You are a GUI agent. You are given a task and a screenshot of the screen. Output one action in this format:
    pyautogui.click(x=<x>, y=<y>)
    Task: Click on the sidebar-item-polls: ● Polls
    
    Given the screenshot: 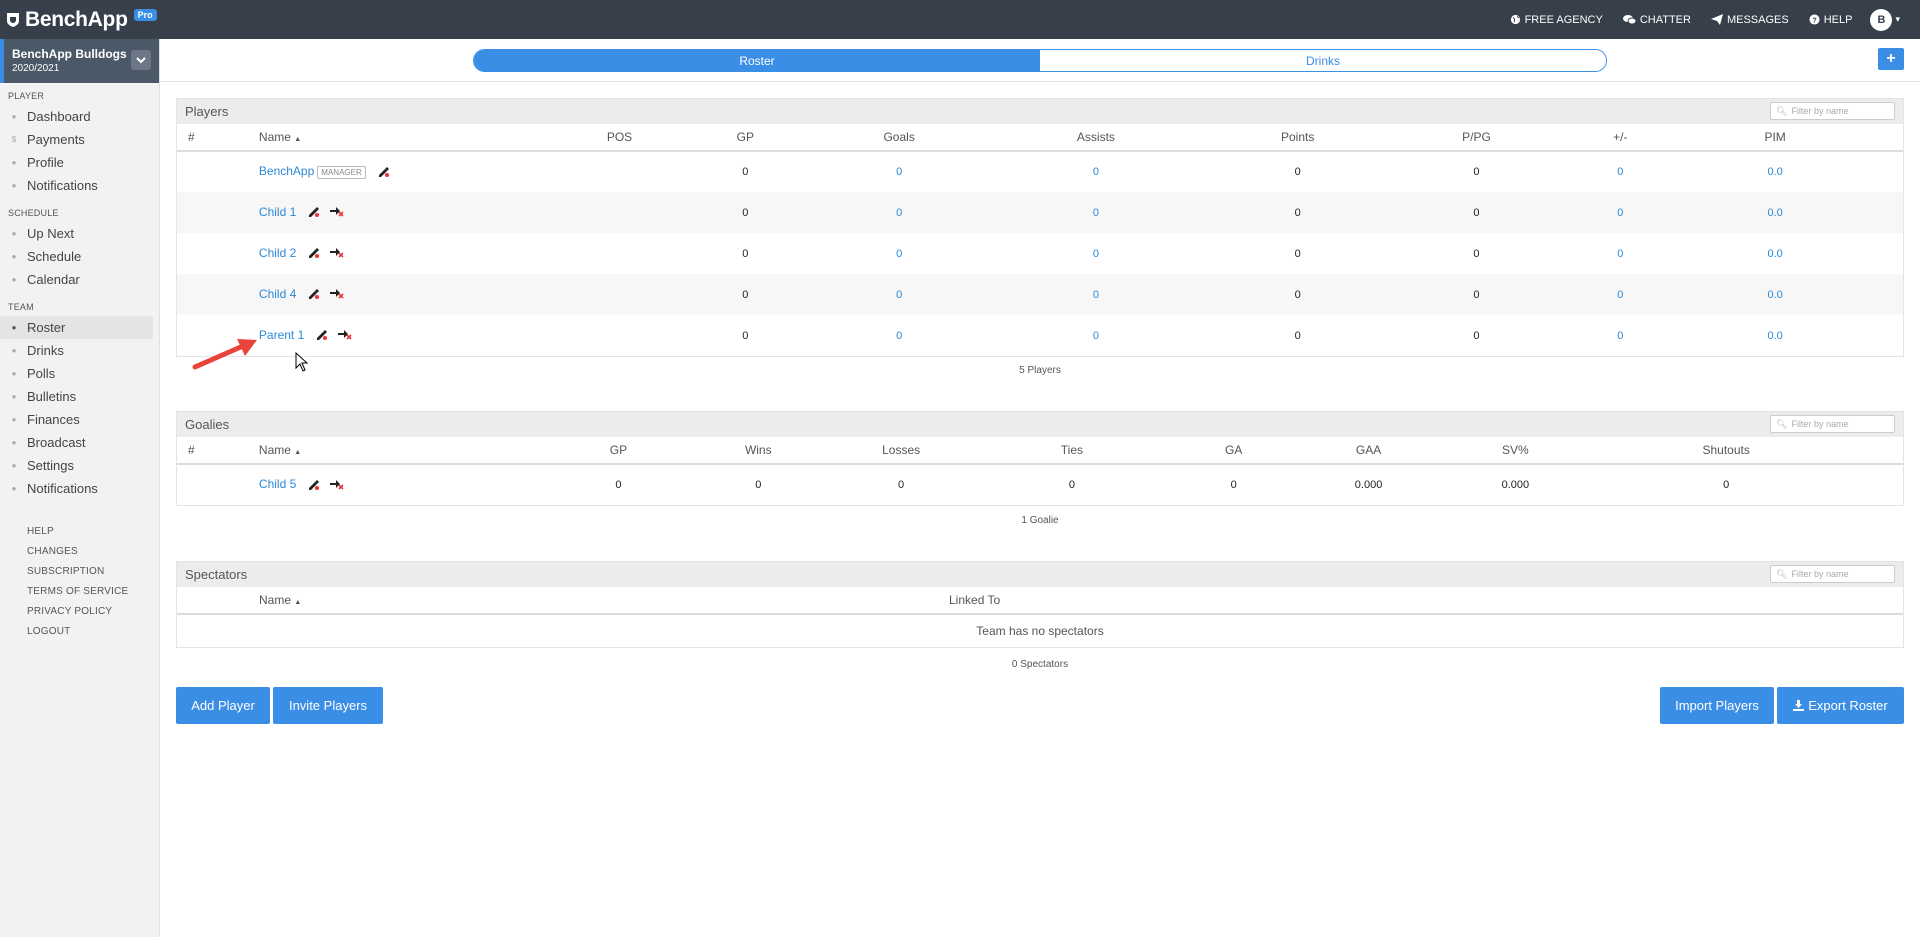 What is the action you would take?
    pyautogui.click(x=76, y=373)
    